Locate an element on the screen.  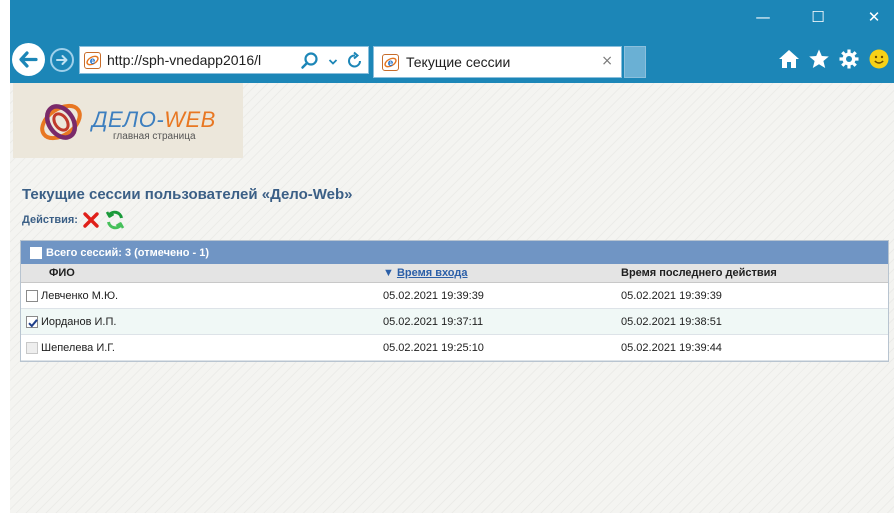
checkmark-icon is located at coordinates (33, 322).